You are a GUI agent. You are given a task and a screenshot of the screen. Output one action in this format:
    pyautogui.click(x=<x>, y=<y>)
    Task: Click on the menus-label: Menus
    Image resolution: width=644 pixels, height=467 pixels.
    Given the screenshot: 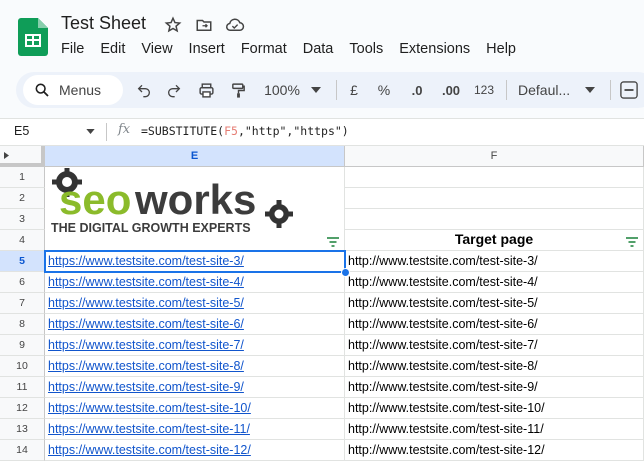 What is the action you would take?
    pyautogui.click(x=80, y=90)
    